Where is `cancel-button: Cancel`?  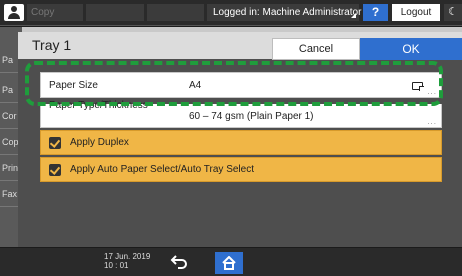
cancel-button: Cancel is located at coordinates (316, 49).